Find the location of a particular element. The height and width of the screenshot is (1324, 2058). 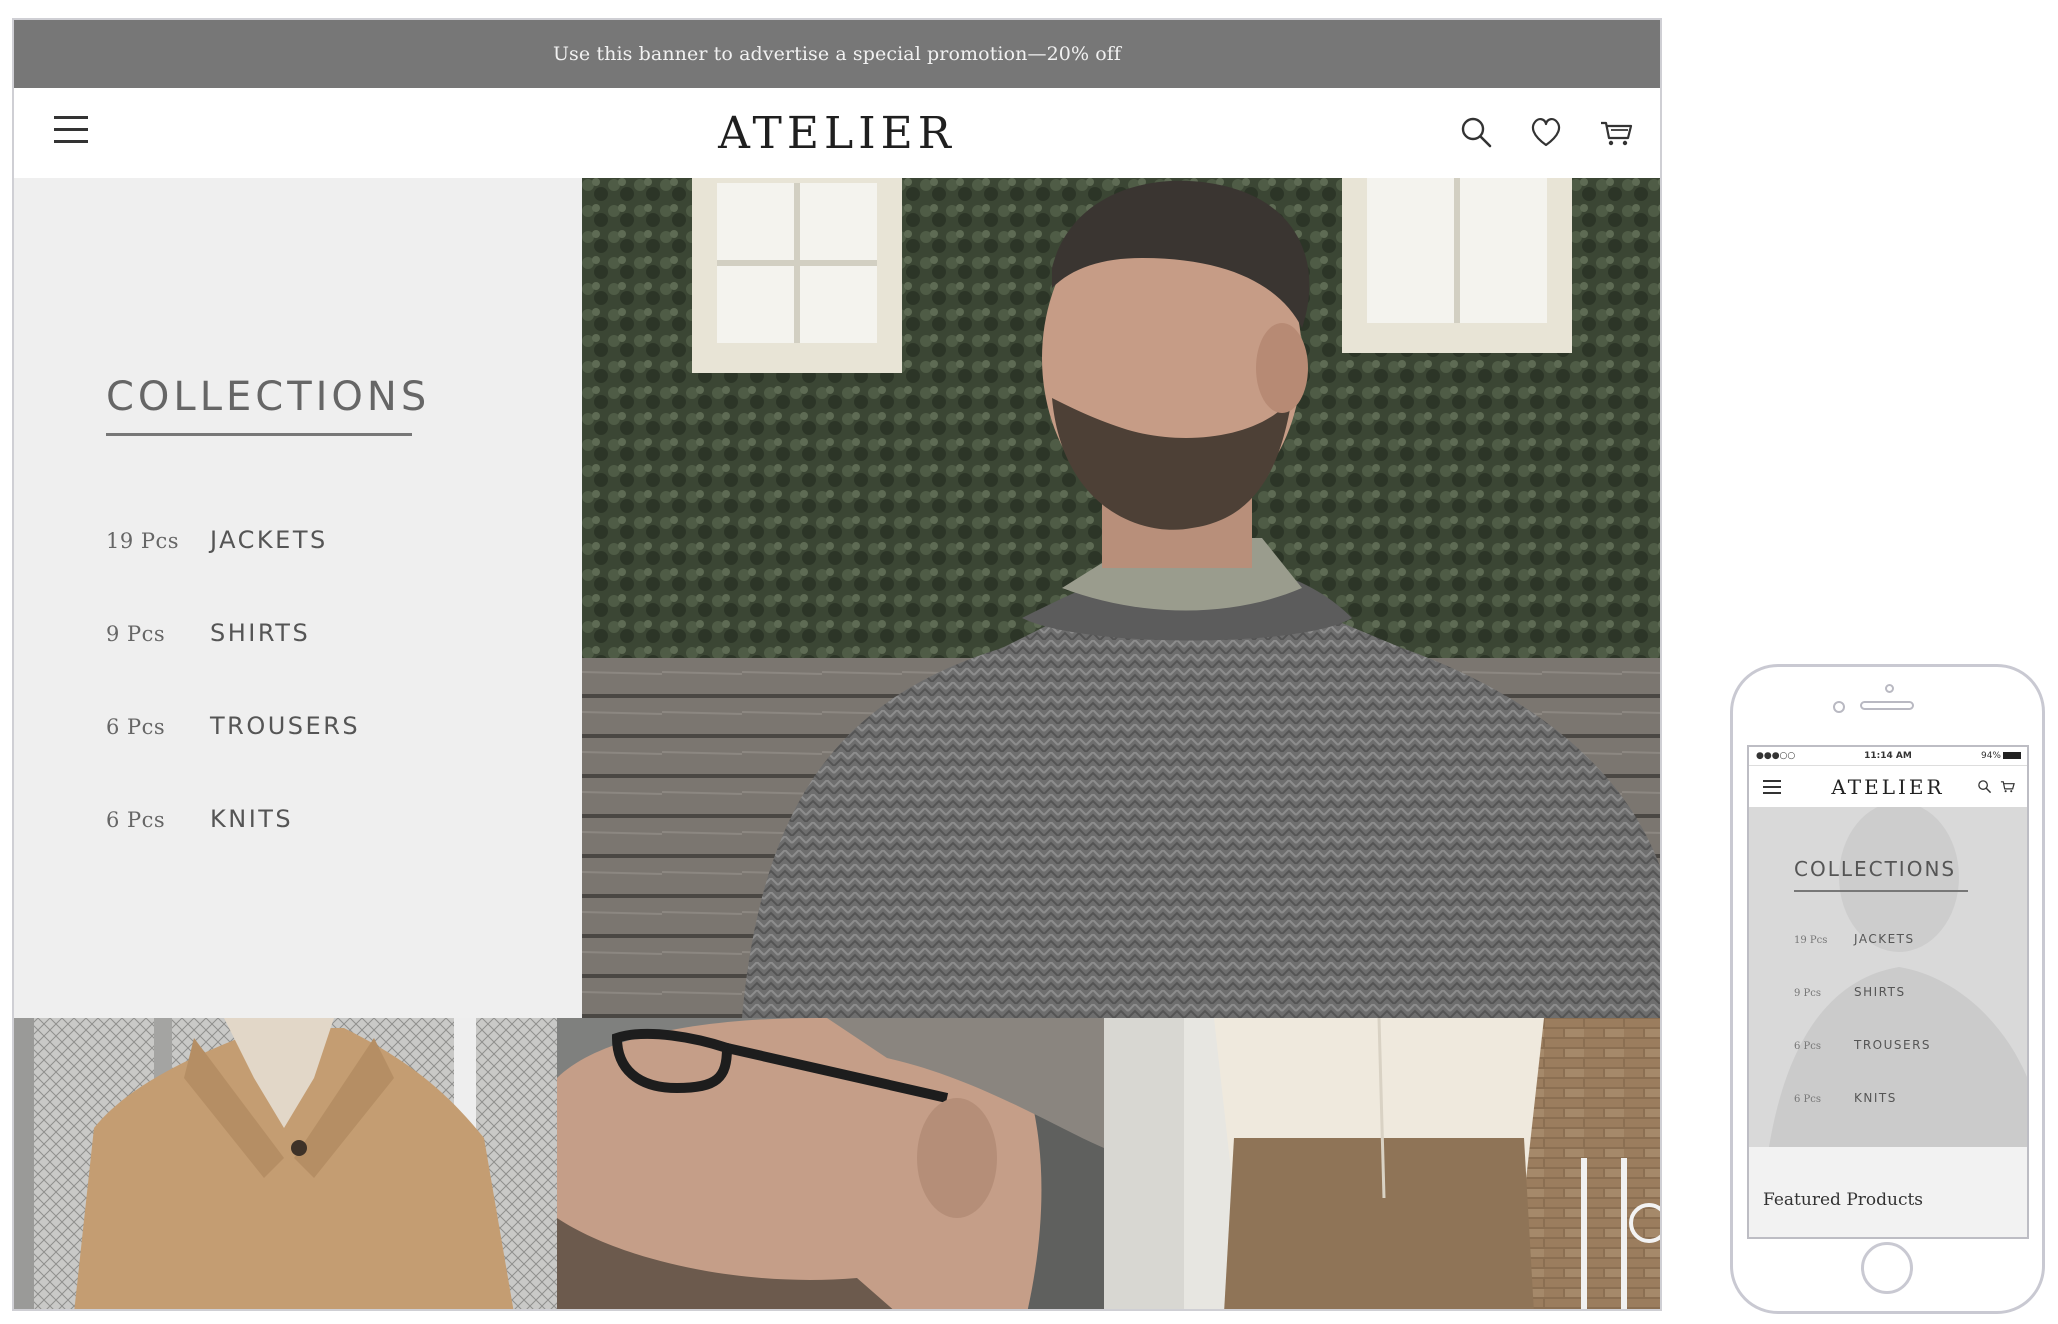

phone-speaker is located at coordinates (1887, 705).